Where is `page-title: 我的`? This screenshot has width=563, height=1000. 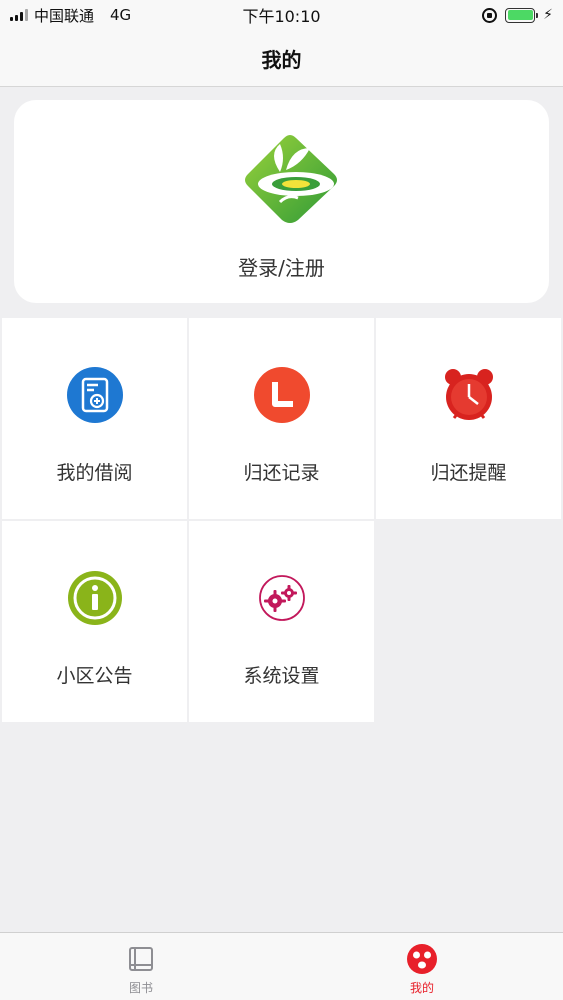
page-title: 我的 is located at coordinates (281, 59).